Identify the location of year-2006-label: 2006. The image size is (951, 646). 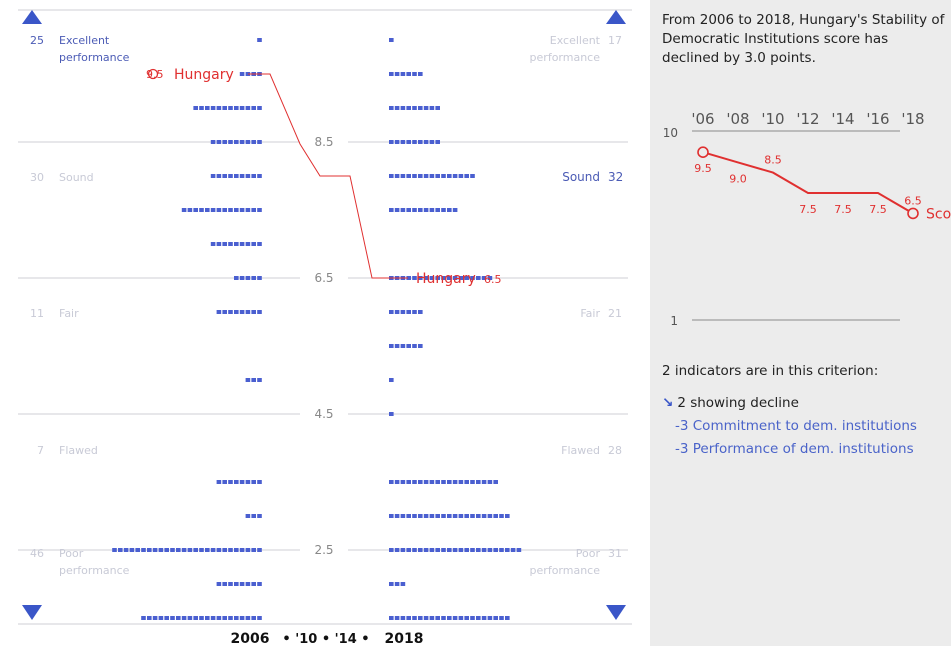
(250, 638).